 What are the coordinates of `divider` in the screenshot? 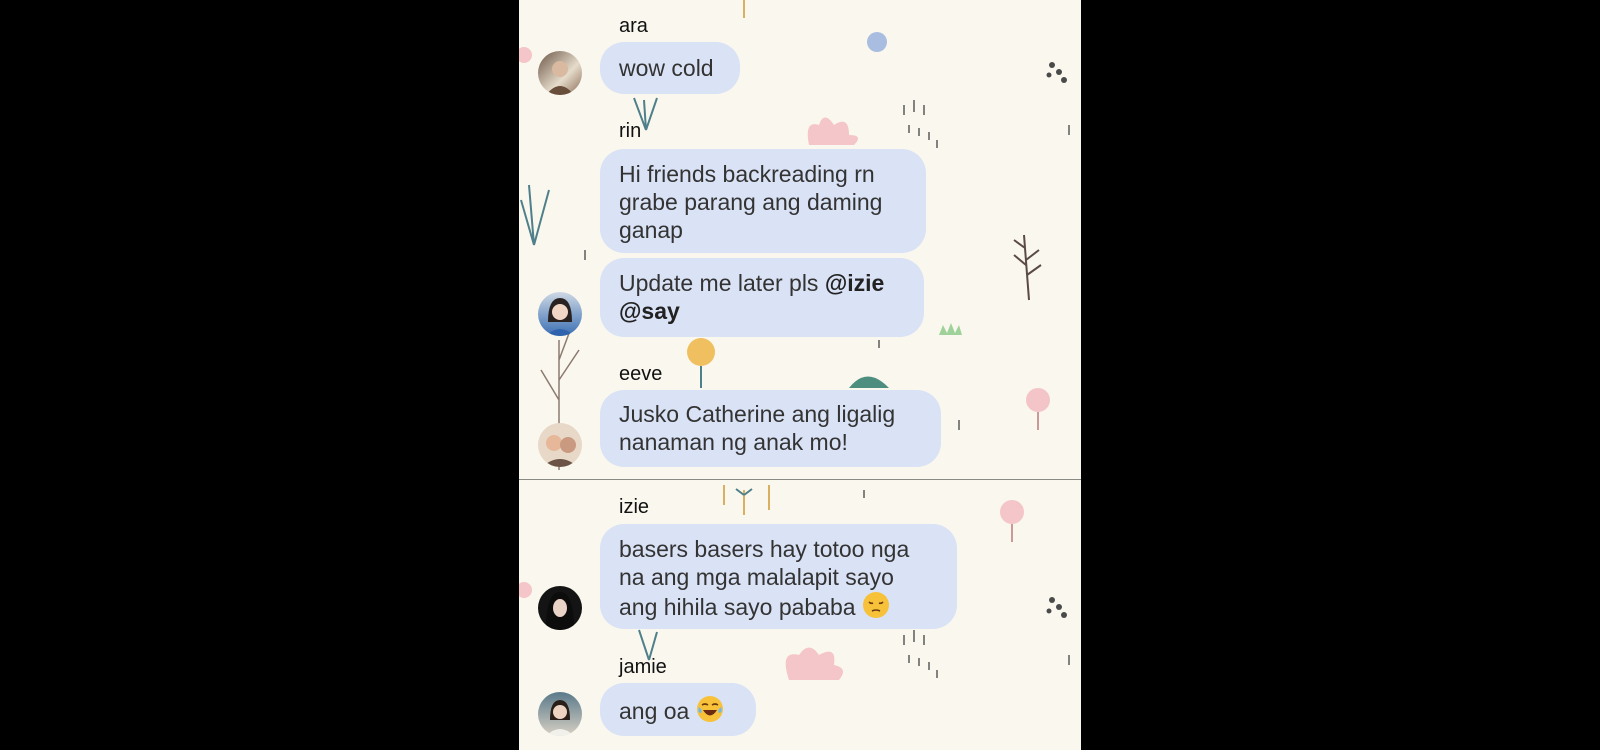 It's located at (800, 479).